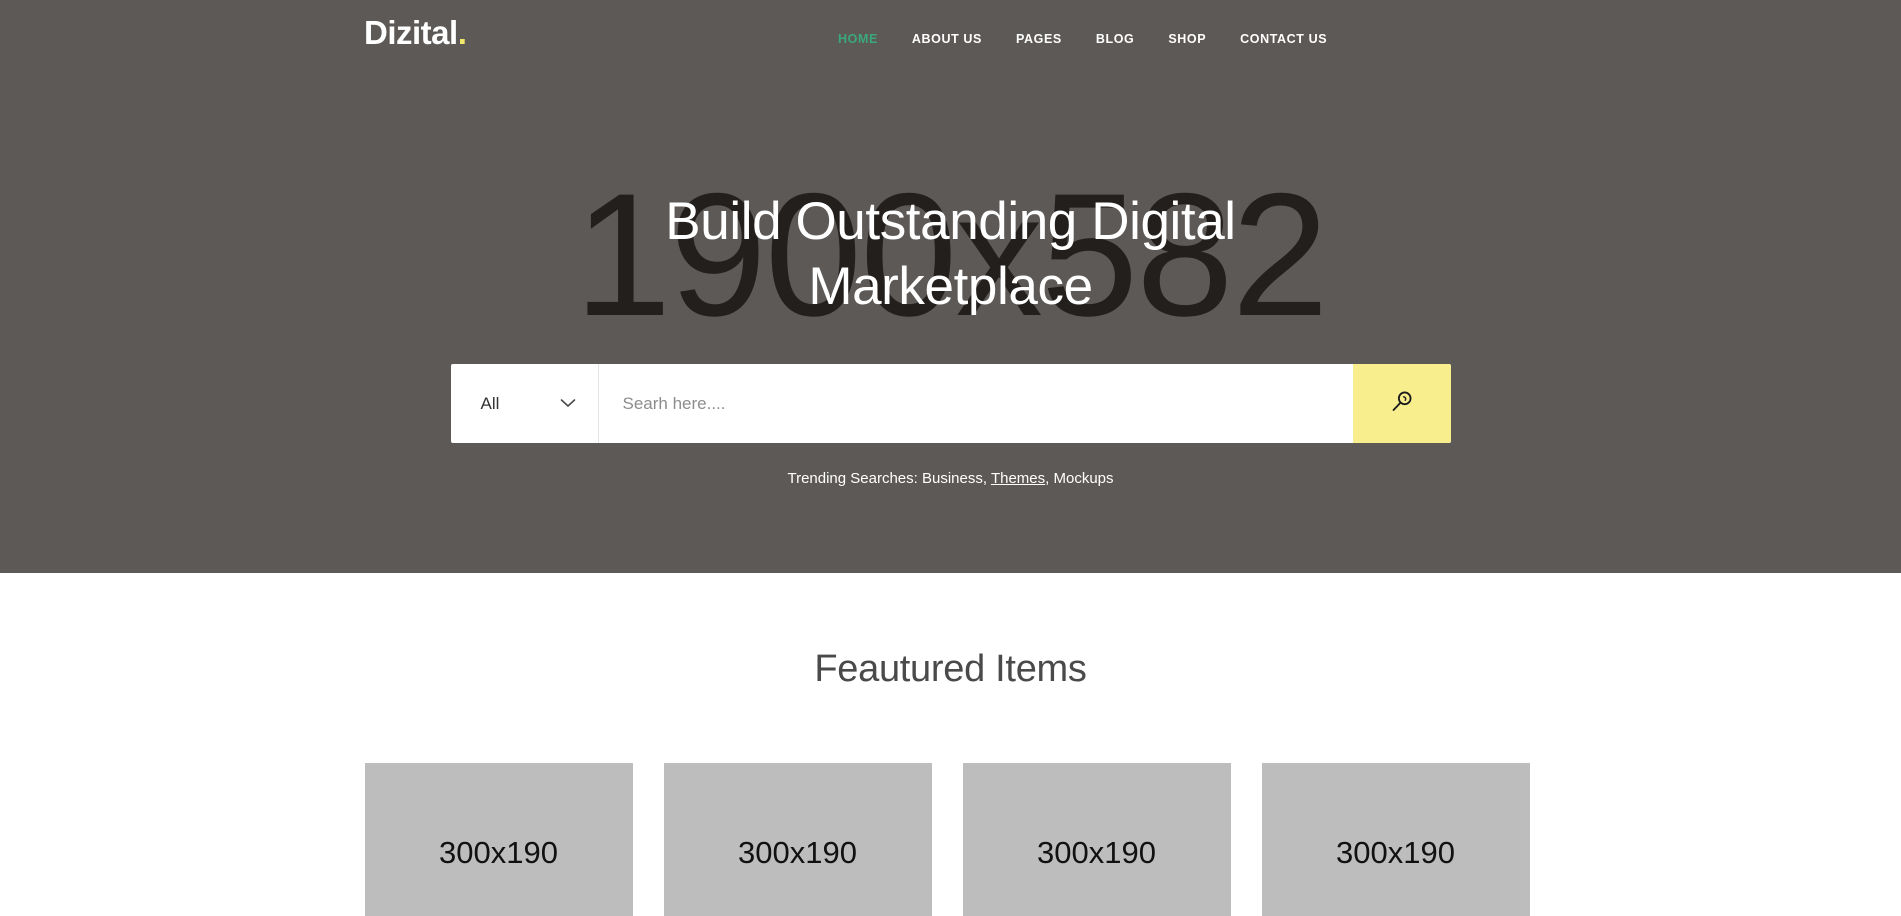 This screenshot has width=1901, height=916. Describe the element at coordinates (854, 479) in the screenshot. I see `trending-searches-label: Trending Searches:` at that location.